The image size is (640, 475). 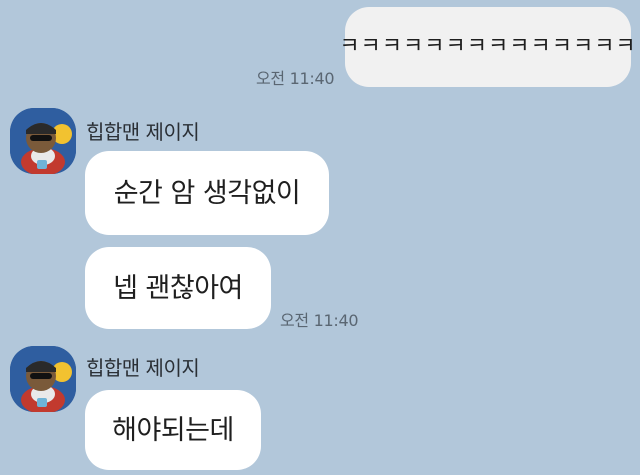 I want to click on their-message-bubble: 넵 괜찮아여, so click(x=178, y=288).